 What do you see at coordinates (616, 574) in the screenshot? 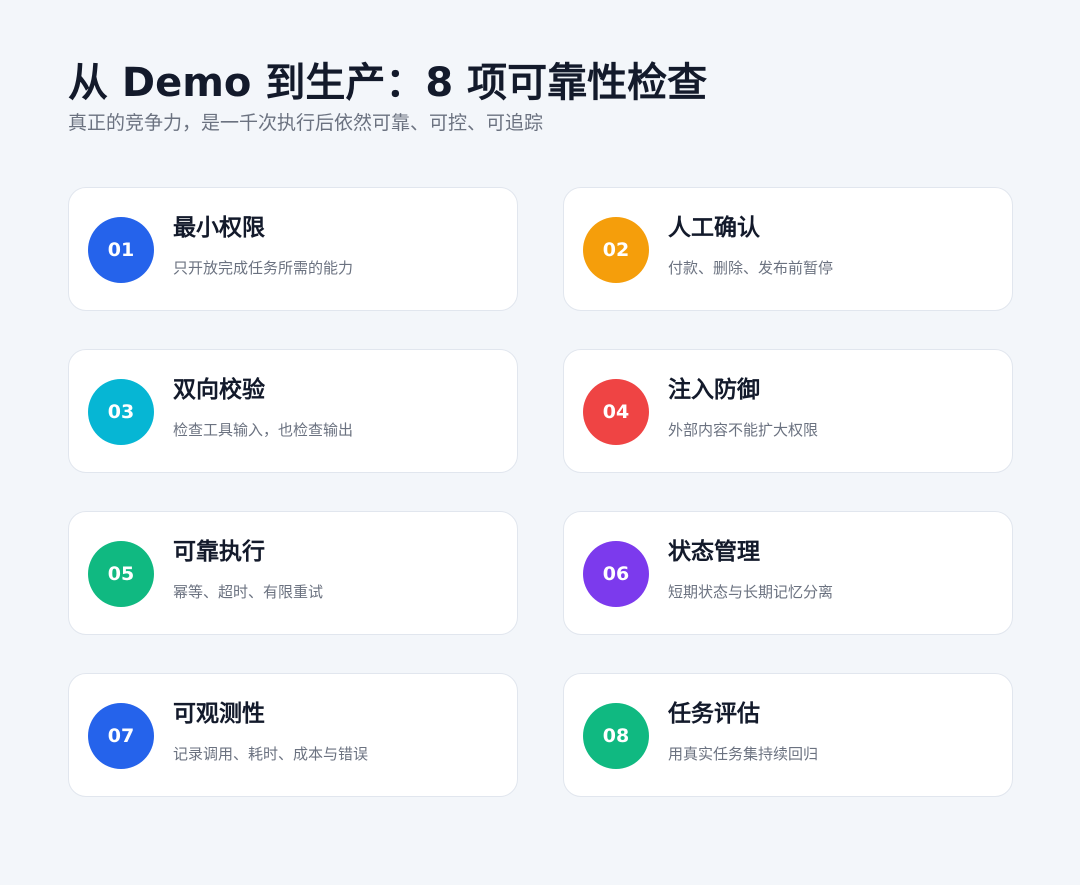
I see `number-badge: 06` at bounding box center [616, 574].